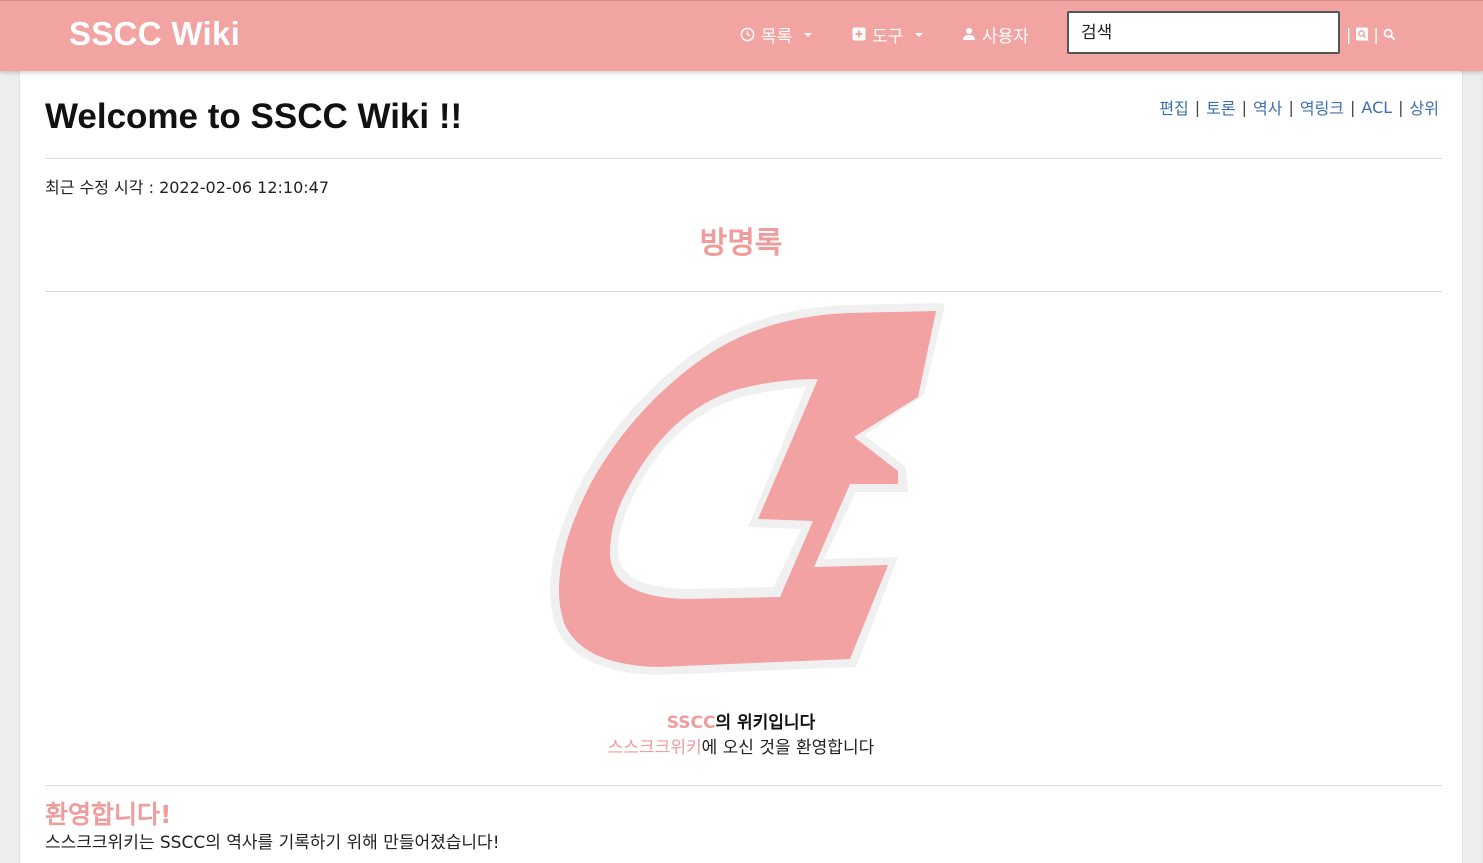 This screenshot has width=1483, height=863. I want to click on search-input, so click(1203, 32).